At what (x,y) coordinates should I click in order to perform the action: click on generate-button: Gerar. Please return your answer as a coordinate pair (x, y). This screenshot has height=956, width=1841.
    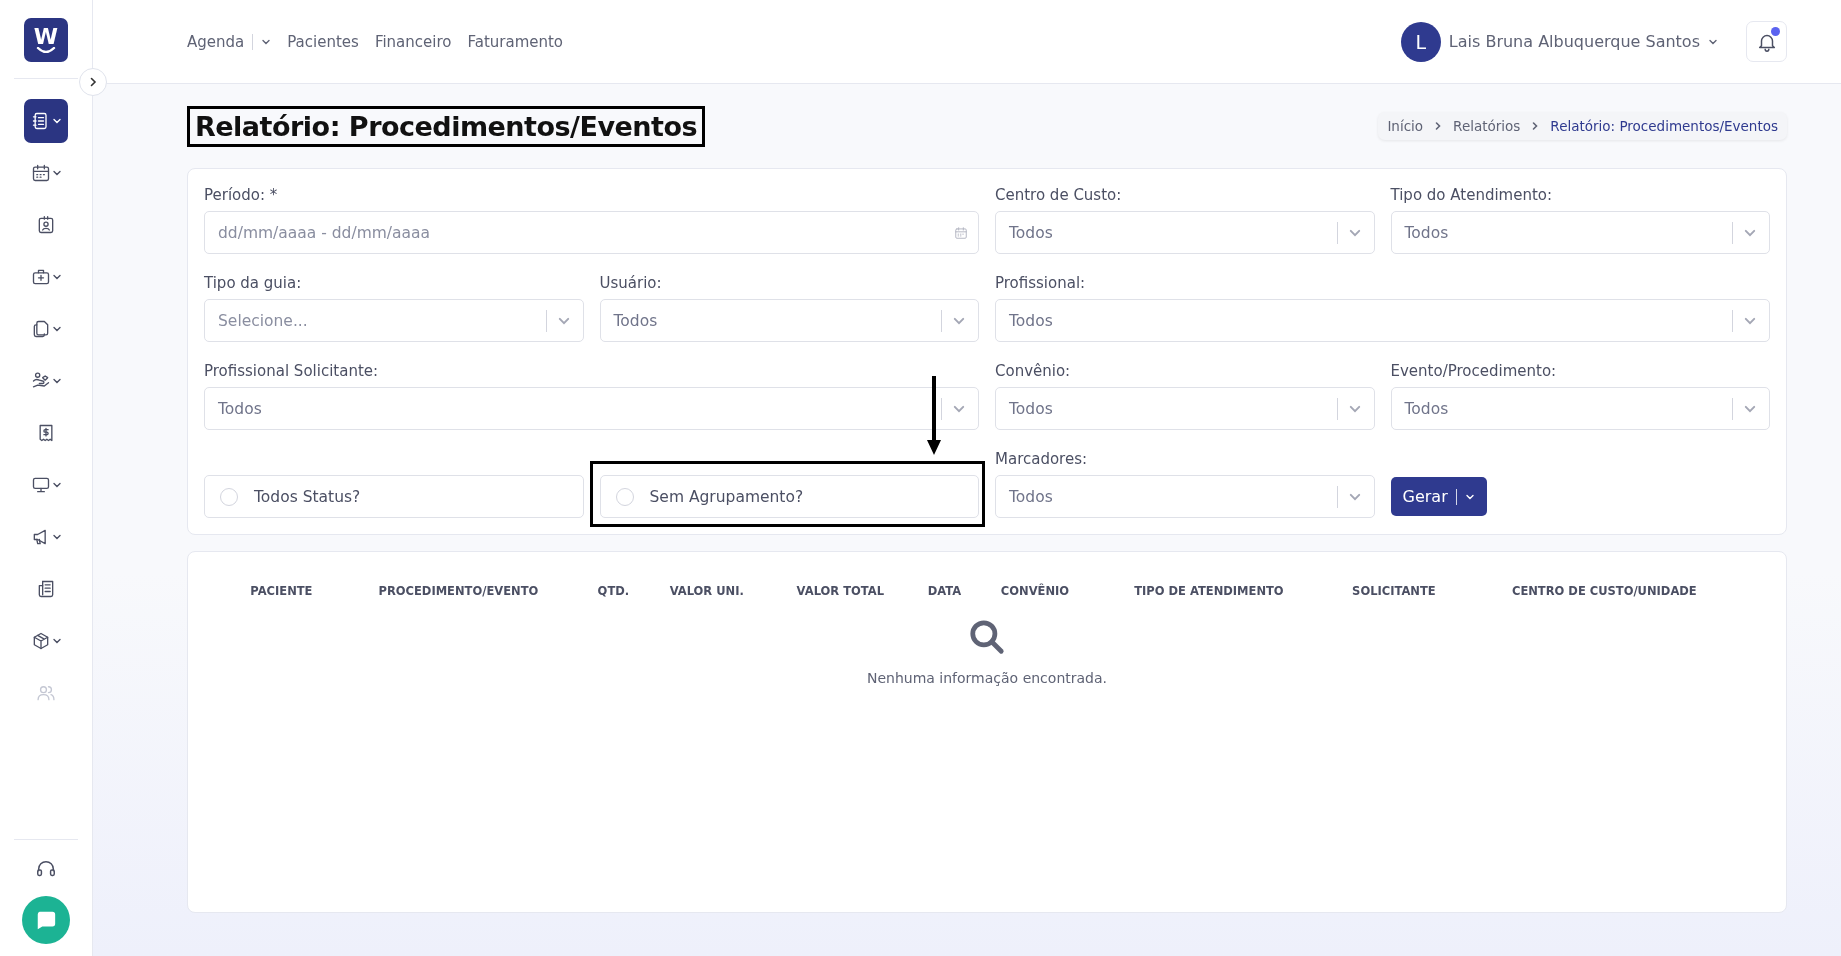
    Looking at the image, I should click on (1438, 496).